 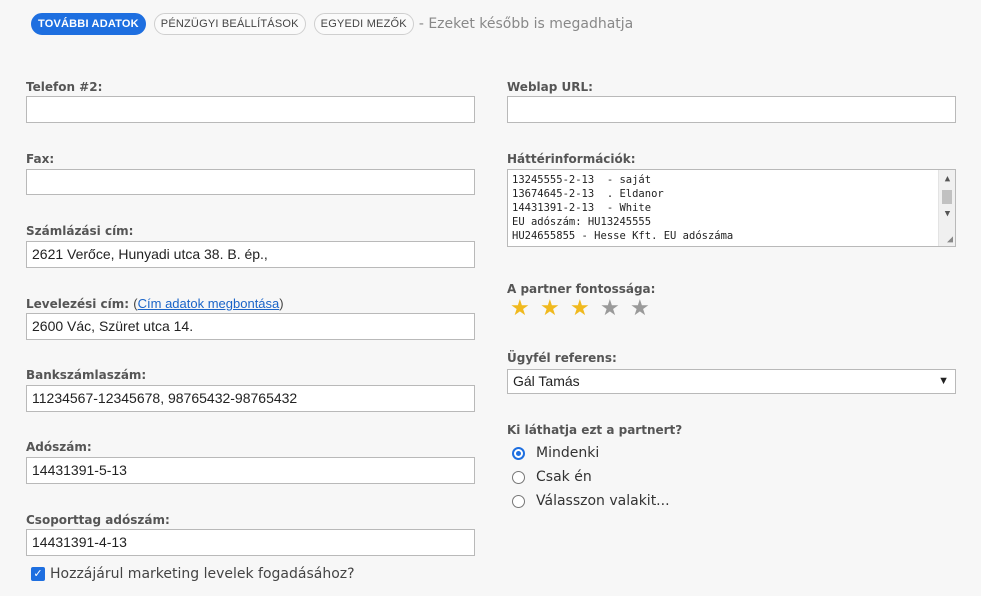 What do you see at coordinates (98, 520) in the screenshot?
I see `group-tax-number-label: Csoporttag adószám:` at bounding box center [98, 520].